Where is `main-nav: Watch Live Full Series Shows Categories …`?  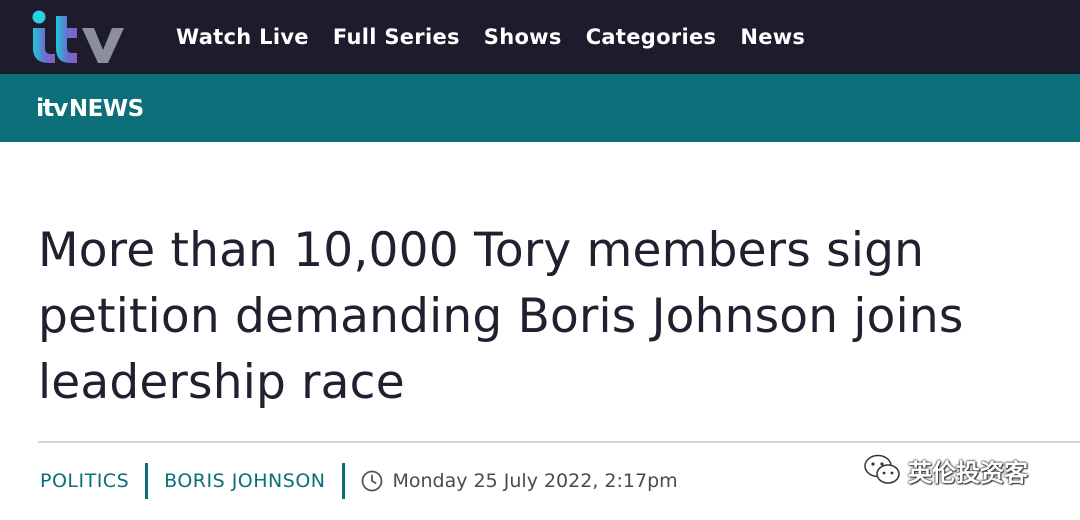 main-nav: Watch Live Full Series Shows Categories … is located at coordinates (490, 37).